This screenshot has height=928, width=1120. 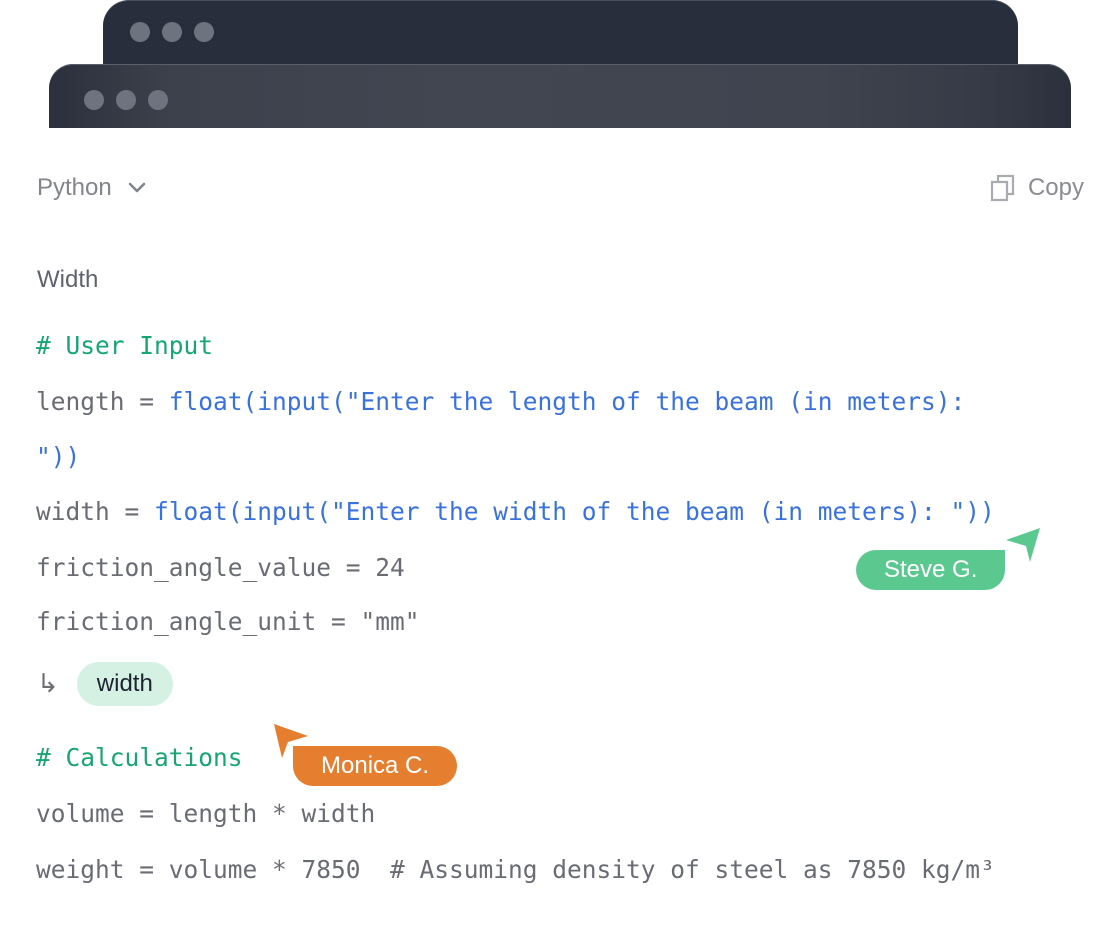 I want to click on variable-chip: width, so click(x=124, y=684).